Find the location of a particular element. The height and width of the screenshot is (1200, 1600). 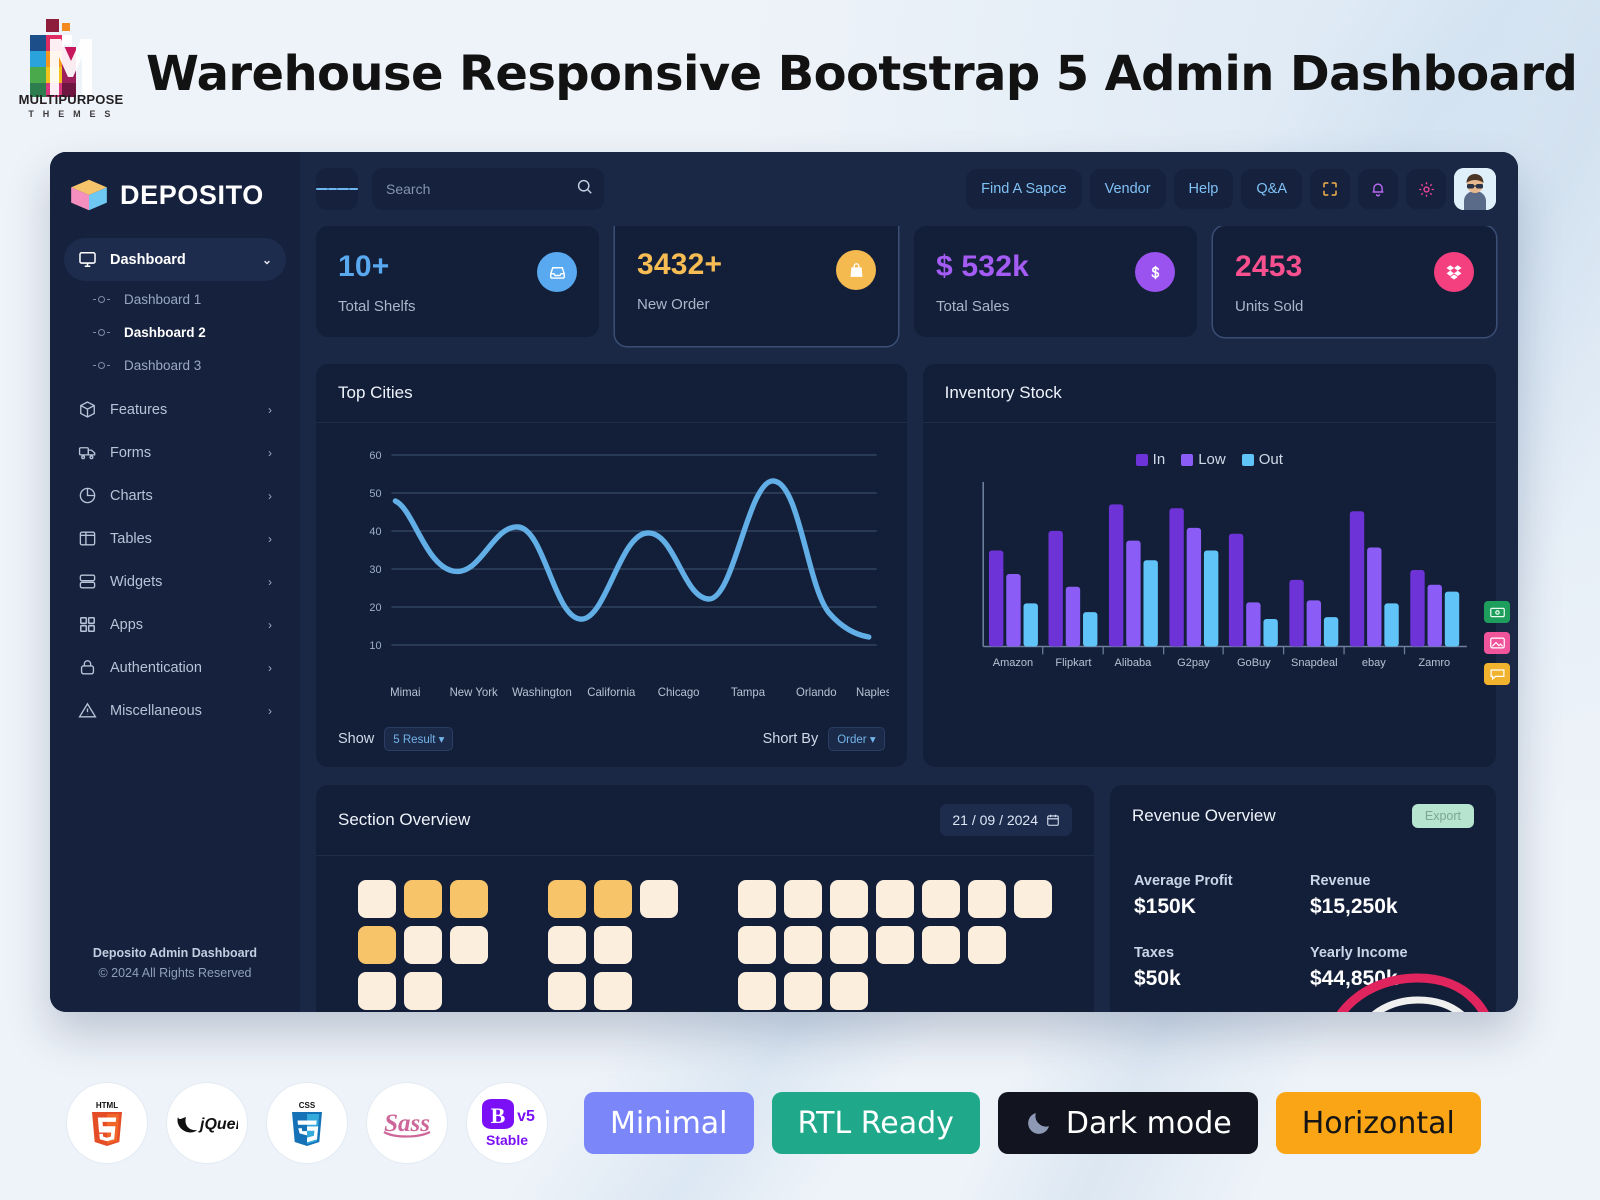

metric-key: Yearly Income is located at coordinates (1359, 953).